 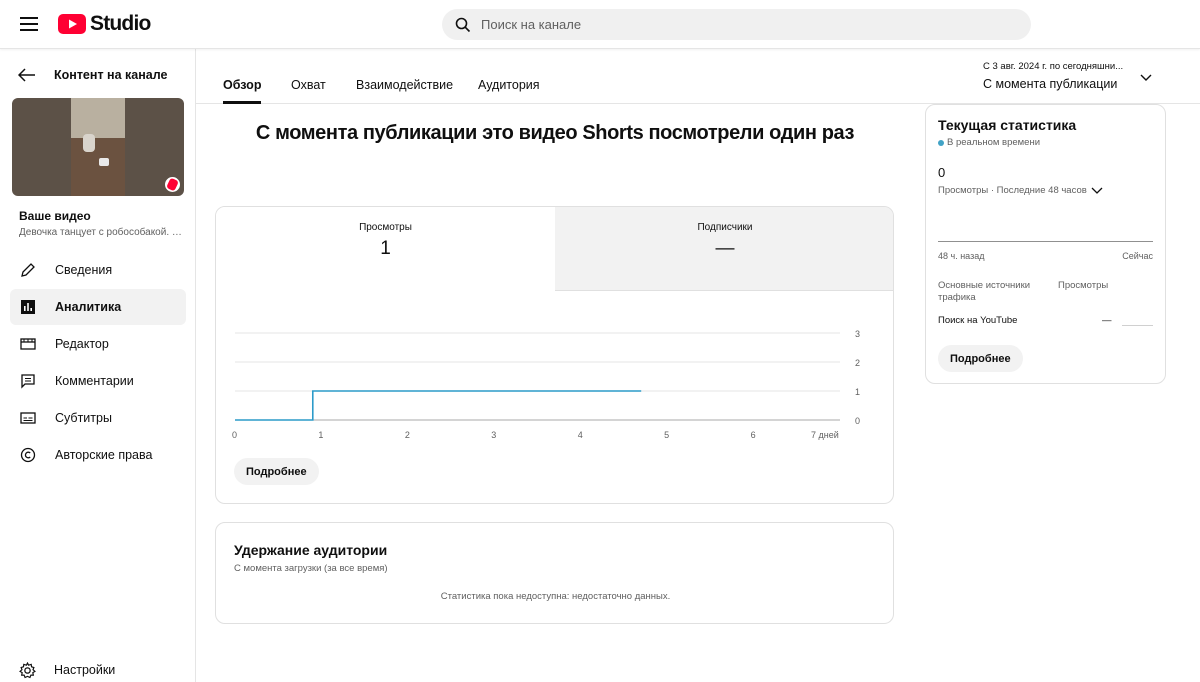 What do you see at coordinates (731, 24) in the screenshot?
I see `search-input` at bounding box center [731, 24].